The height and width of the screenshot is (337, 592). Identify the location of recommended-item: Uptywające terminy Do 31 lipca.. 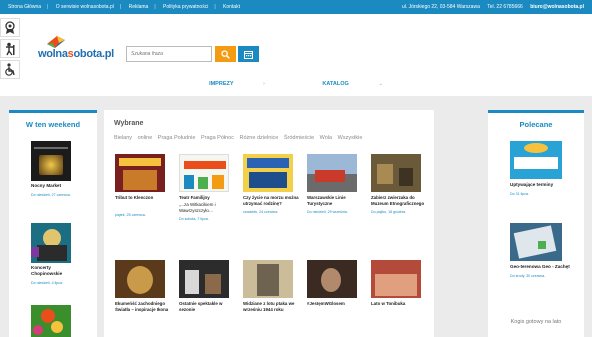
(540, 168).